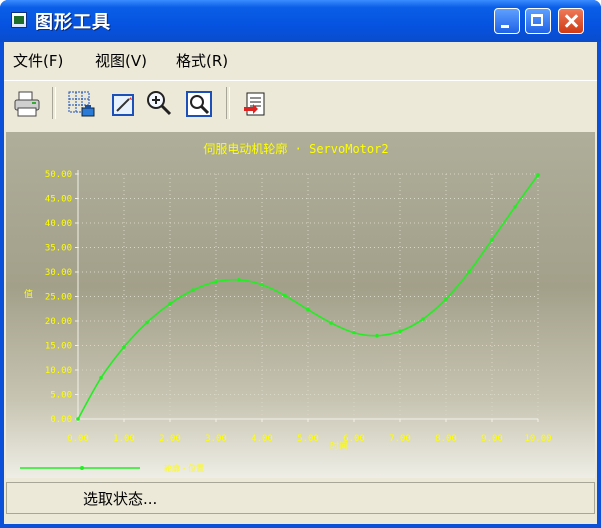 This screenshot has height=528, width=601. Describe the element at coordinates (58, 273) in the screenshot. I see `y-tick-label: 30.00` at that location.